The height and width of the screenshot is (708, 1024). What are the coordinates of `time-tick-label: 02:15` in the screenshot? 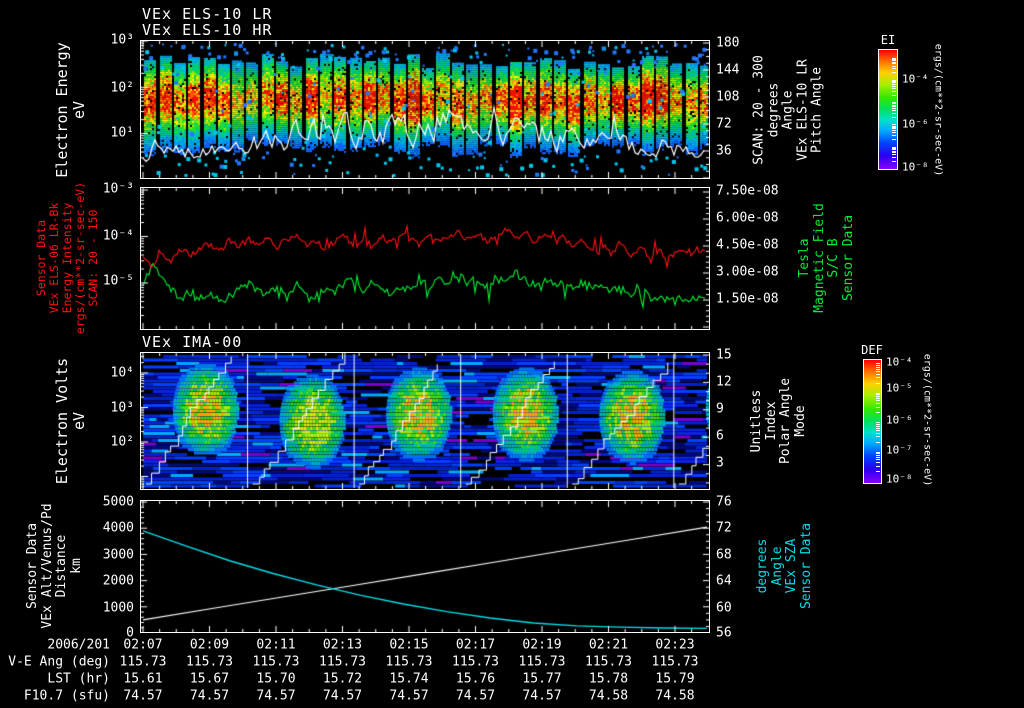 It's located at (409, 645).